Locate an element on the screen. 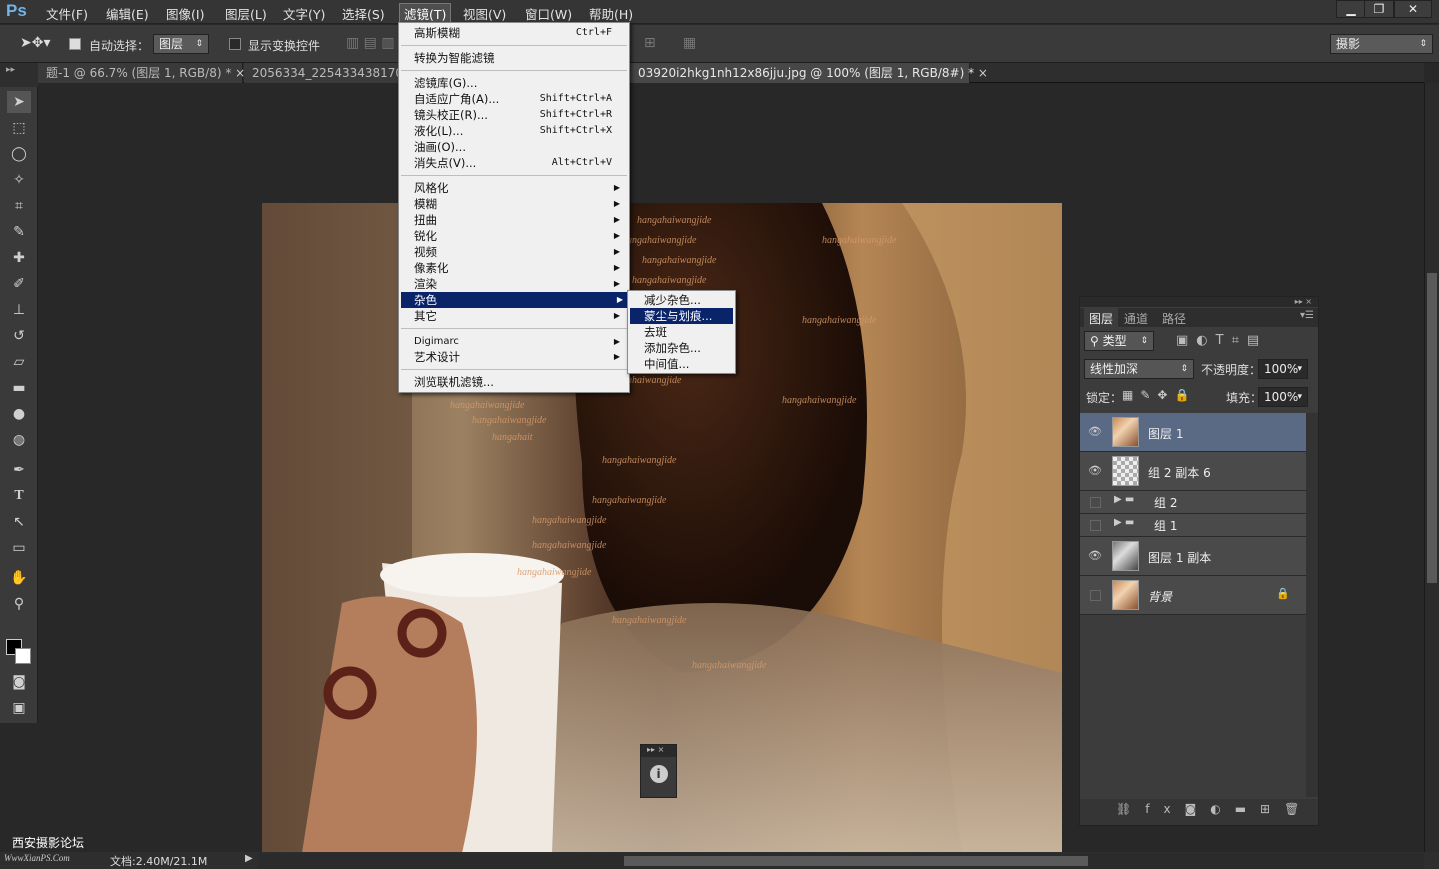 This screenshot has width=1439, height=869. toolbar-collapse-icon: ▸▸ is located at coordinates (19, 75).